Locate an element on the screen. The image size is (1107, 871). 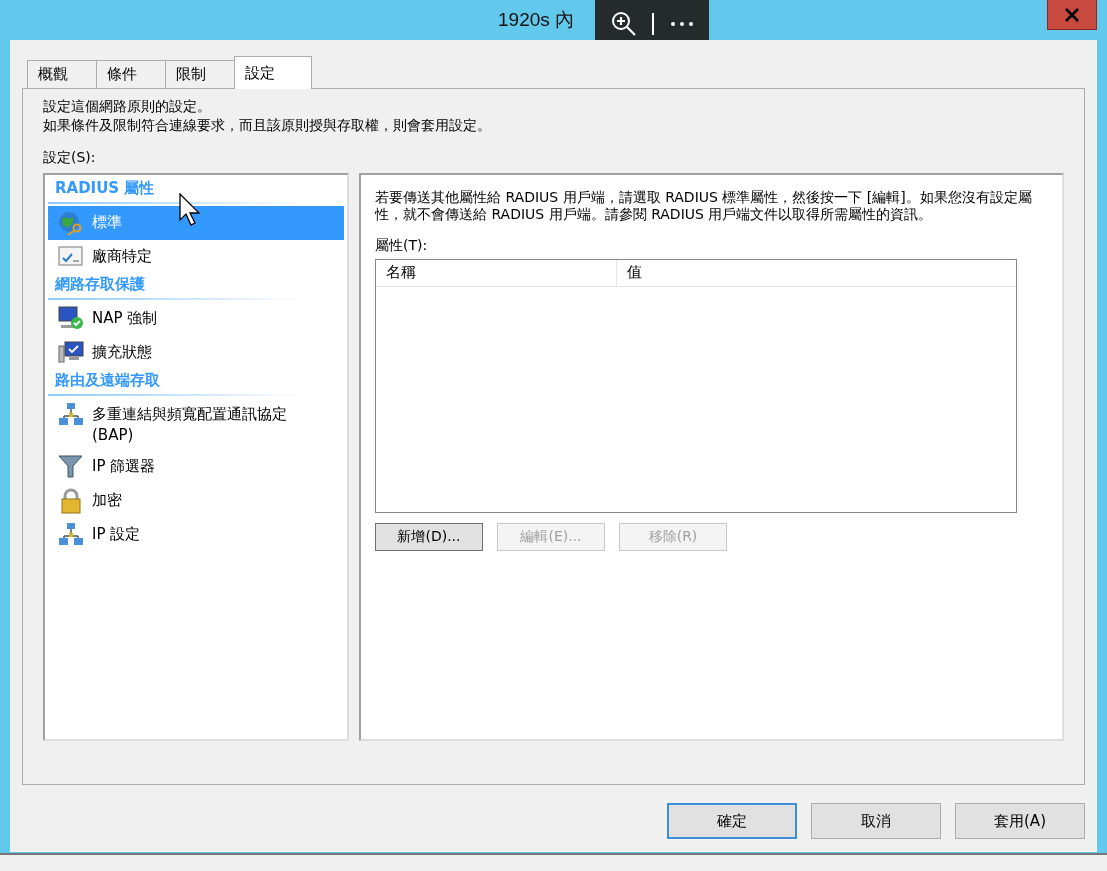
group-header: 網路存取保護 is located at coordinates (176, 287).